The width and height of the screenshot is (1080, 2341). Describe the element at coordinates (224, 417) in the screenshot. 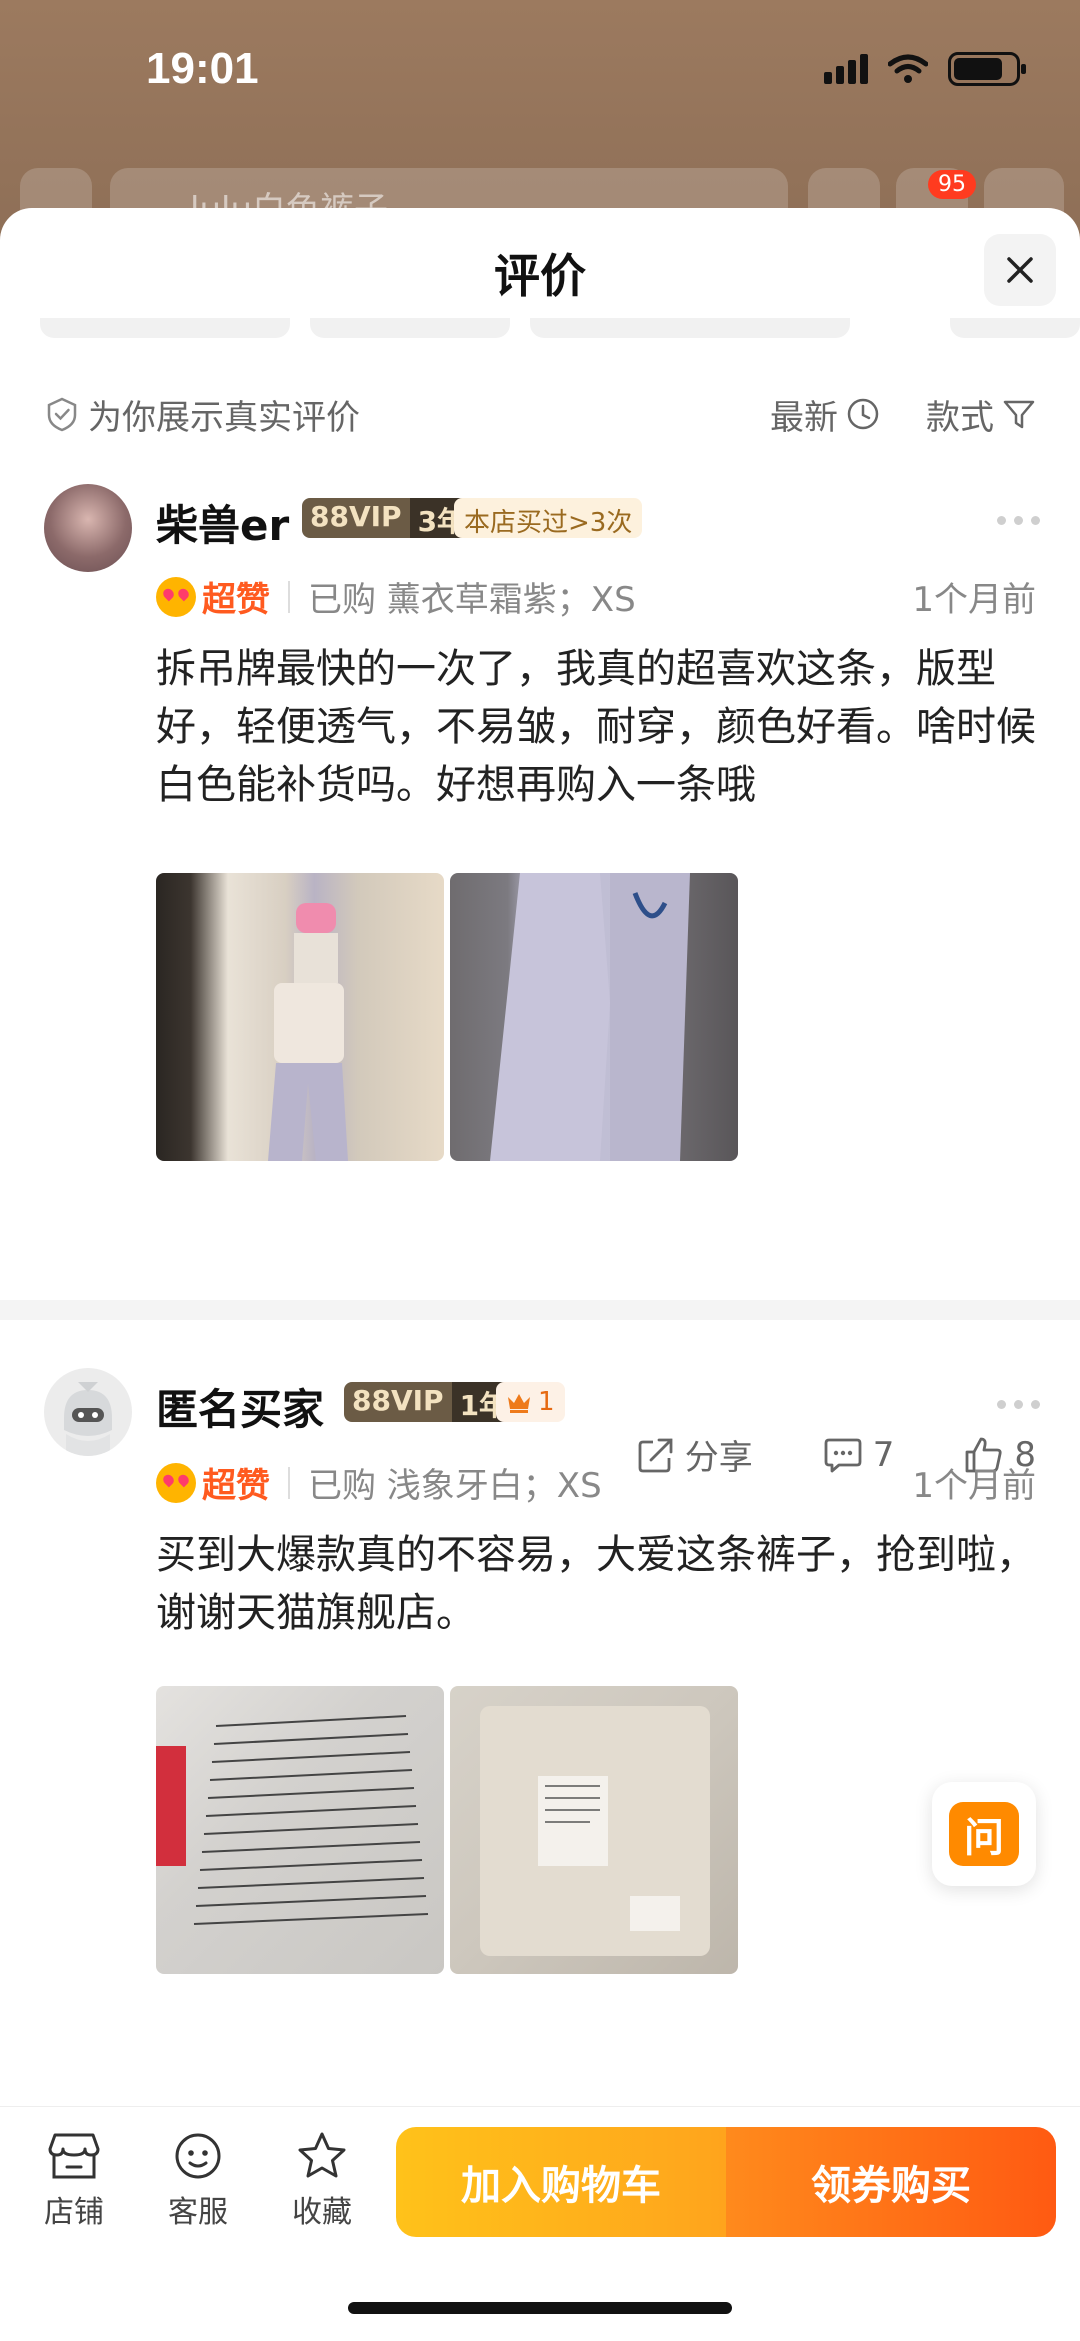

I see `real-reviews-label: 为你展示真实评价` at that location.